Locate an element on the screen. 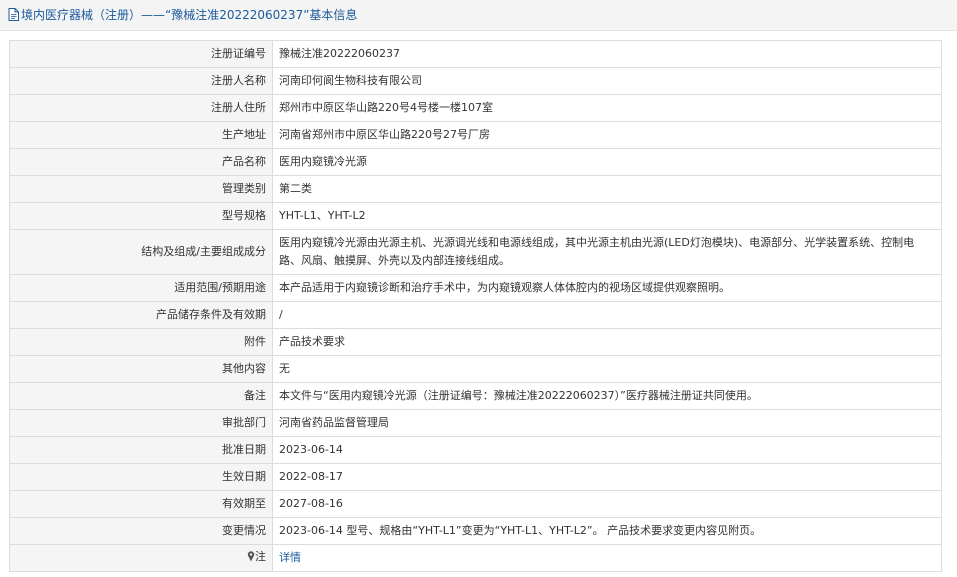  row-value: 豫械注准20222060237 is located at coordinates (607, 54).